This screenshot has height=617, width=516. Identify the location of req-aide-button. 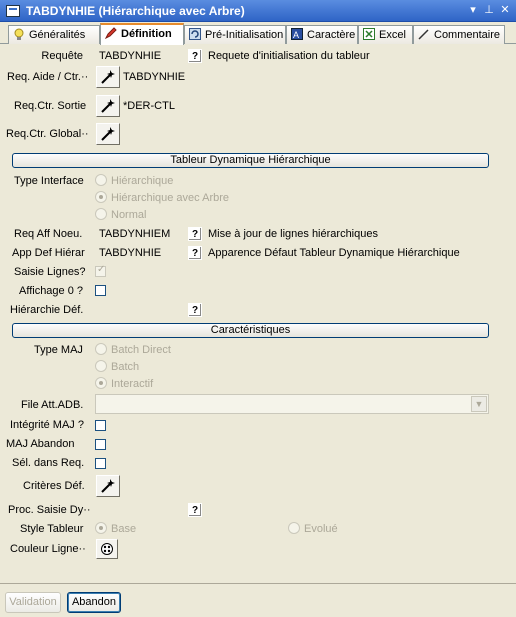
(108, 77).